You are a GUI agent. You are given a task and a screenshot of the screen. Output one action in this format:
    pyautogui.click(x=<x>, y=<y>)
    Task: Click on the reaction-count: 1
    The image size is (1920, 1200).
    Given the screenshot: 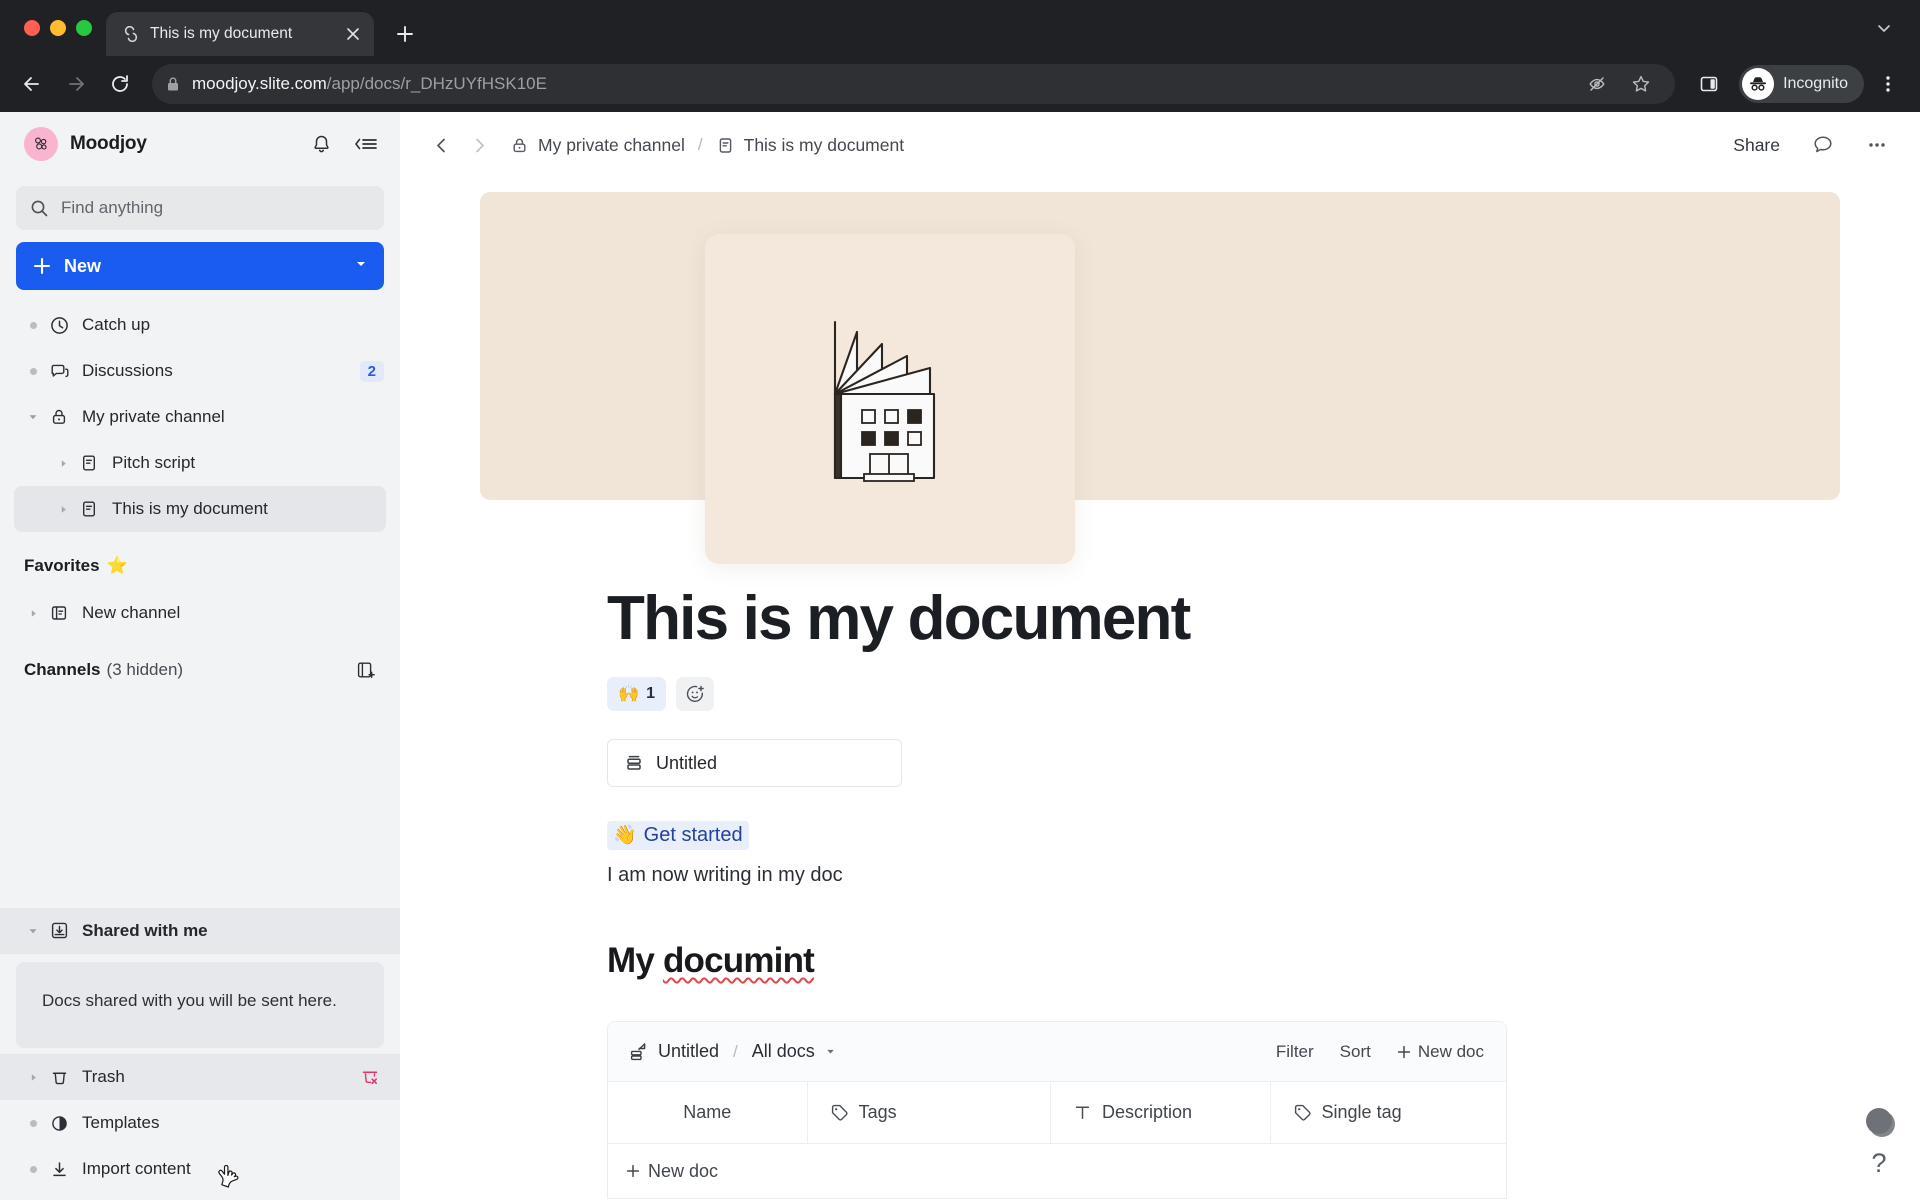 What is the action you would take?
    pyautogui.click(x=651, y=694)
    